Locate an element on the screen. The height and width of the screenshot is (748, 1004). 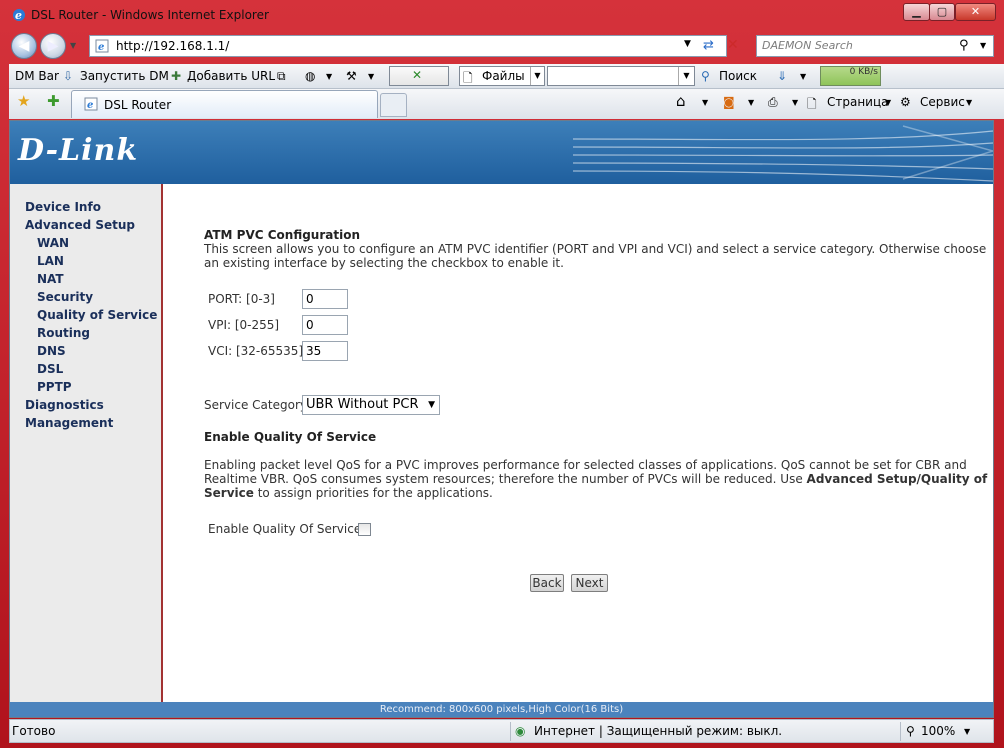
back-nav-button: ◀ is located at coordinates (24, 46).